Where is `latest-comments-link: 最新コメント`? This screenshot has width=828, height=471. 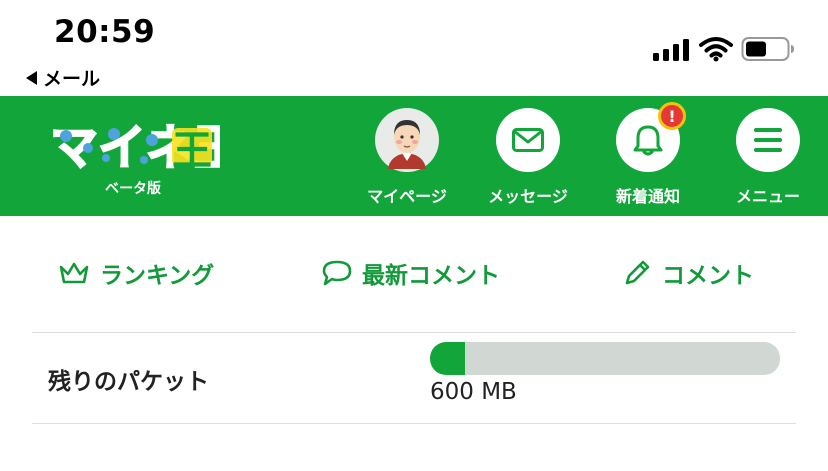
latest-comments-link: 最新コメント is located at coordinates (411, 273).